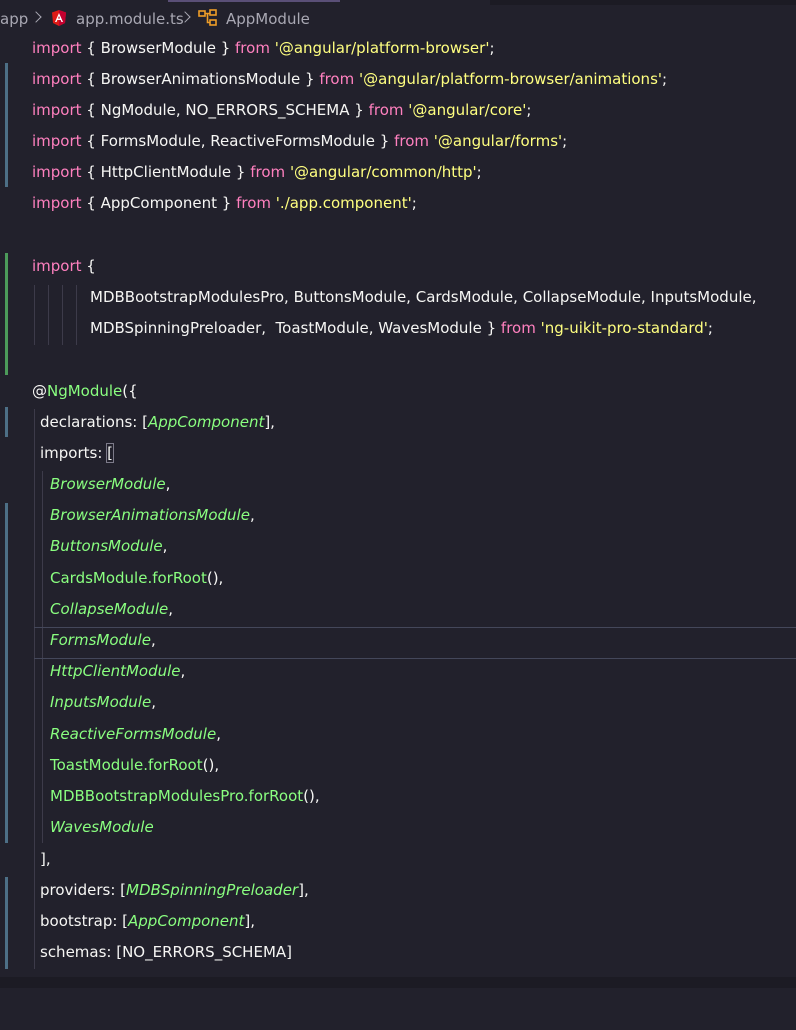  What do you see at coordinates (343, 203) in the screenshot?
I see `module-path-string: './app.component'` at bounding box center [343, 203].